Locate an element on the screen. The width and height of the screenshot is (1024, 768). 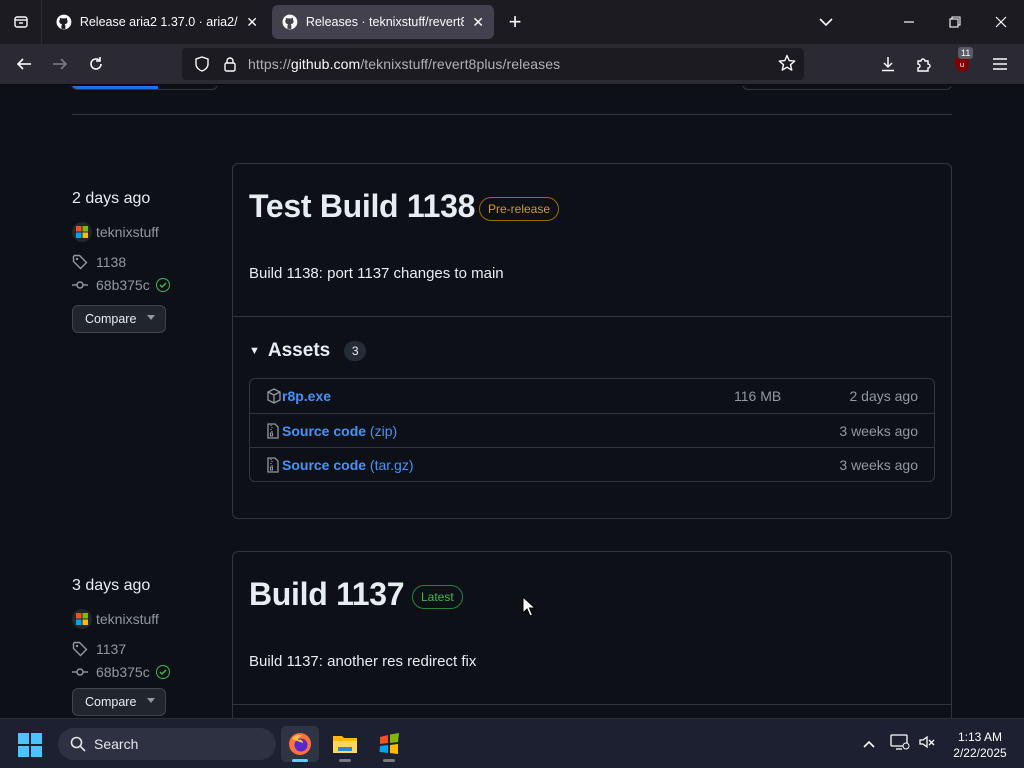
folder-icon is located at coordinates (345, 744).